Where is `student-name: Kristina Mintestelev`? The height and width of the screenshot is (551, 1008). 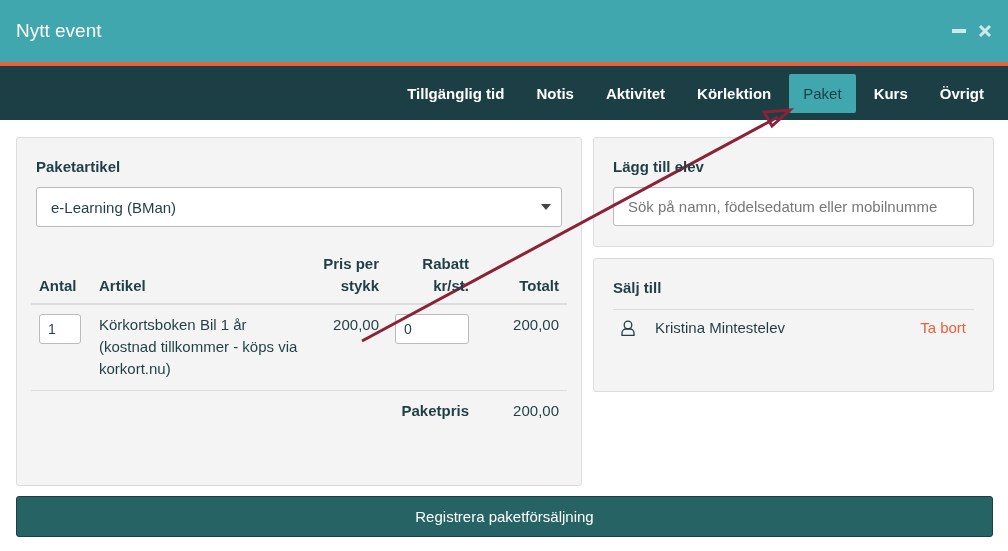
student-name: Kristina Mintestelev is located at coordinates (721, 327).